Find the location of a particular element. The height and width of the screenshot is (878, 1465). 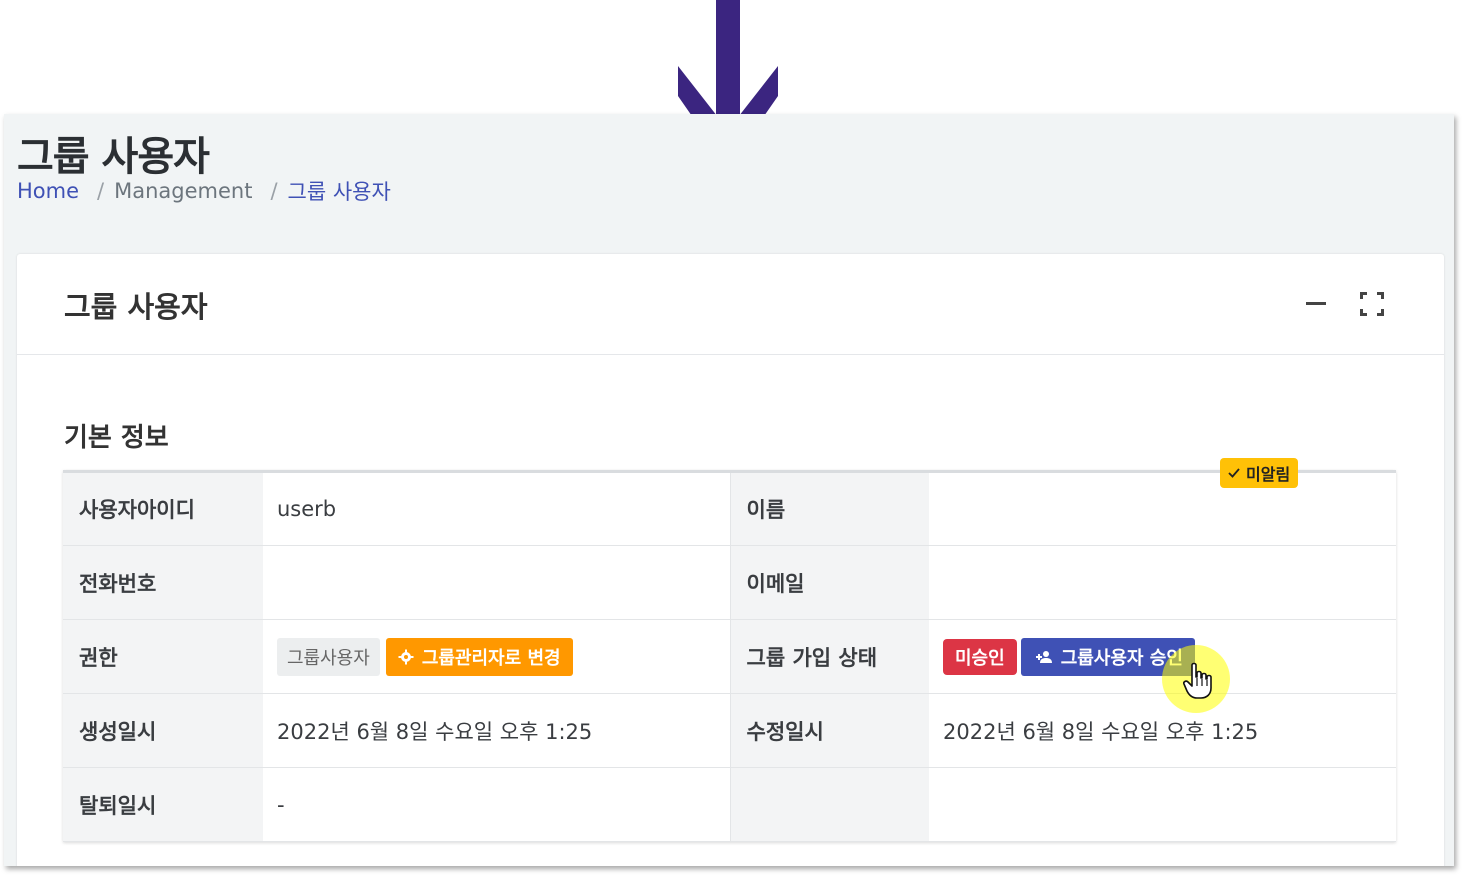

email-notify-badge: 미알림 is located at coordinates (1259, 473).